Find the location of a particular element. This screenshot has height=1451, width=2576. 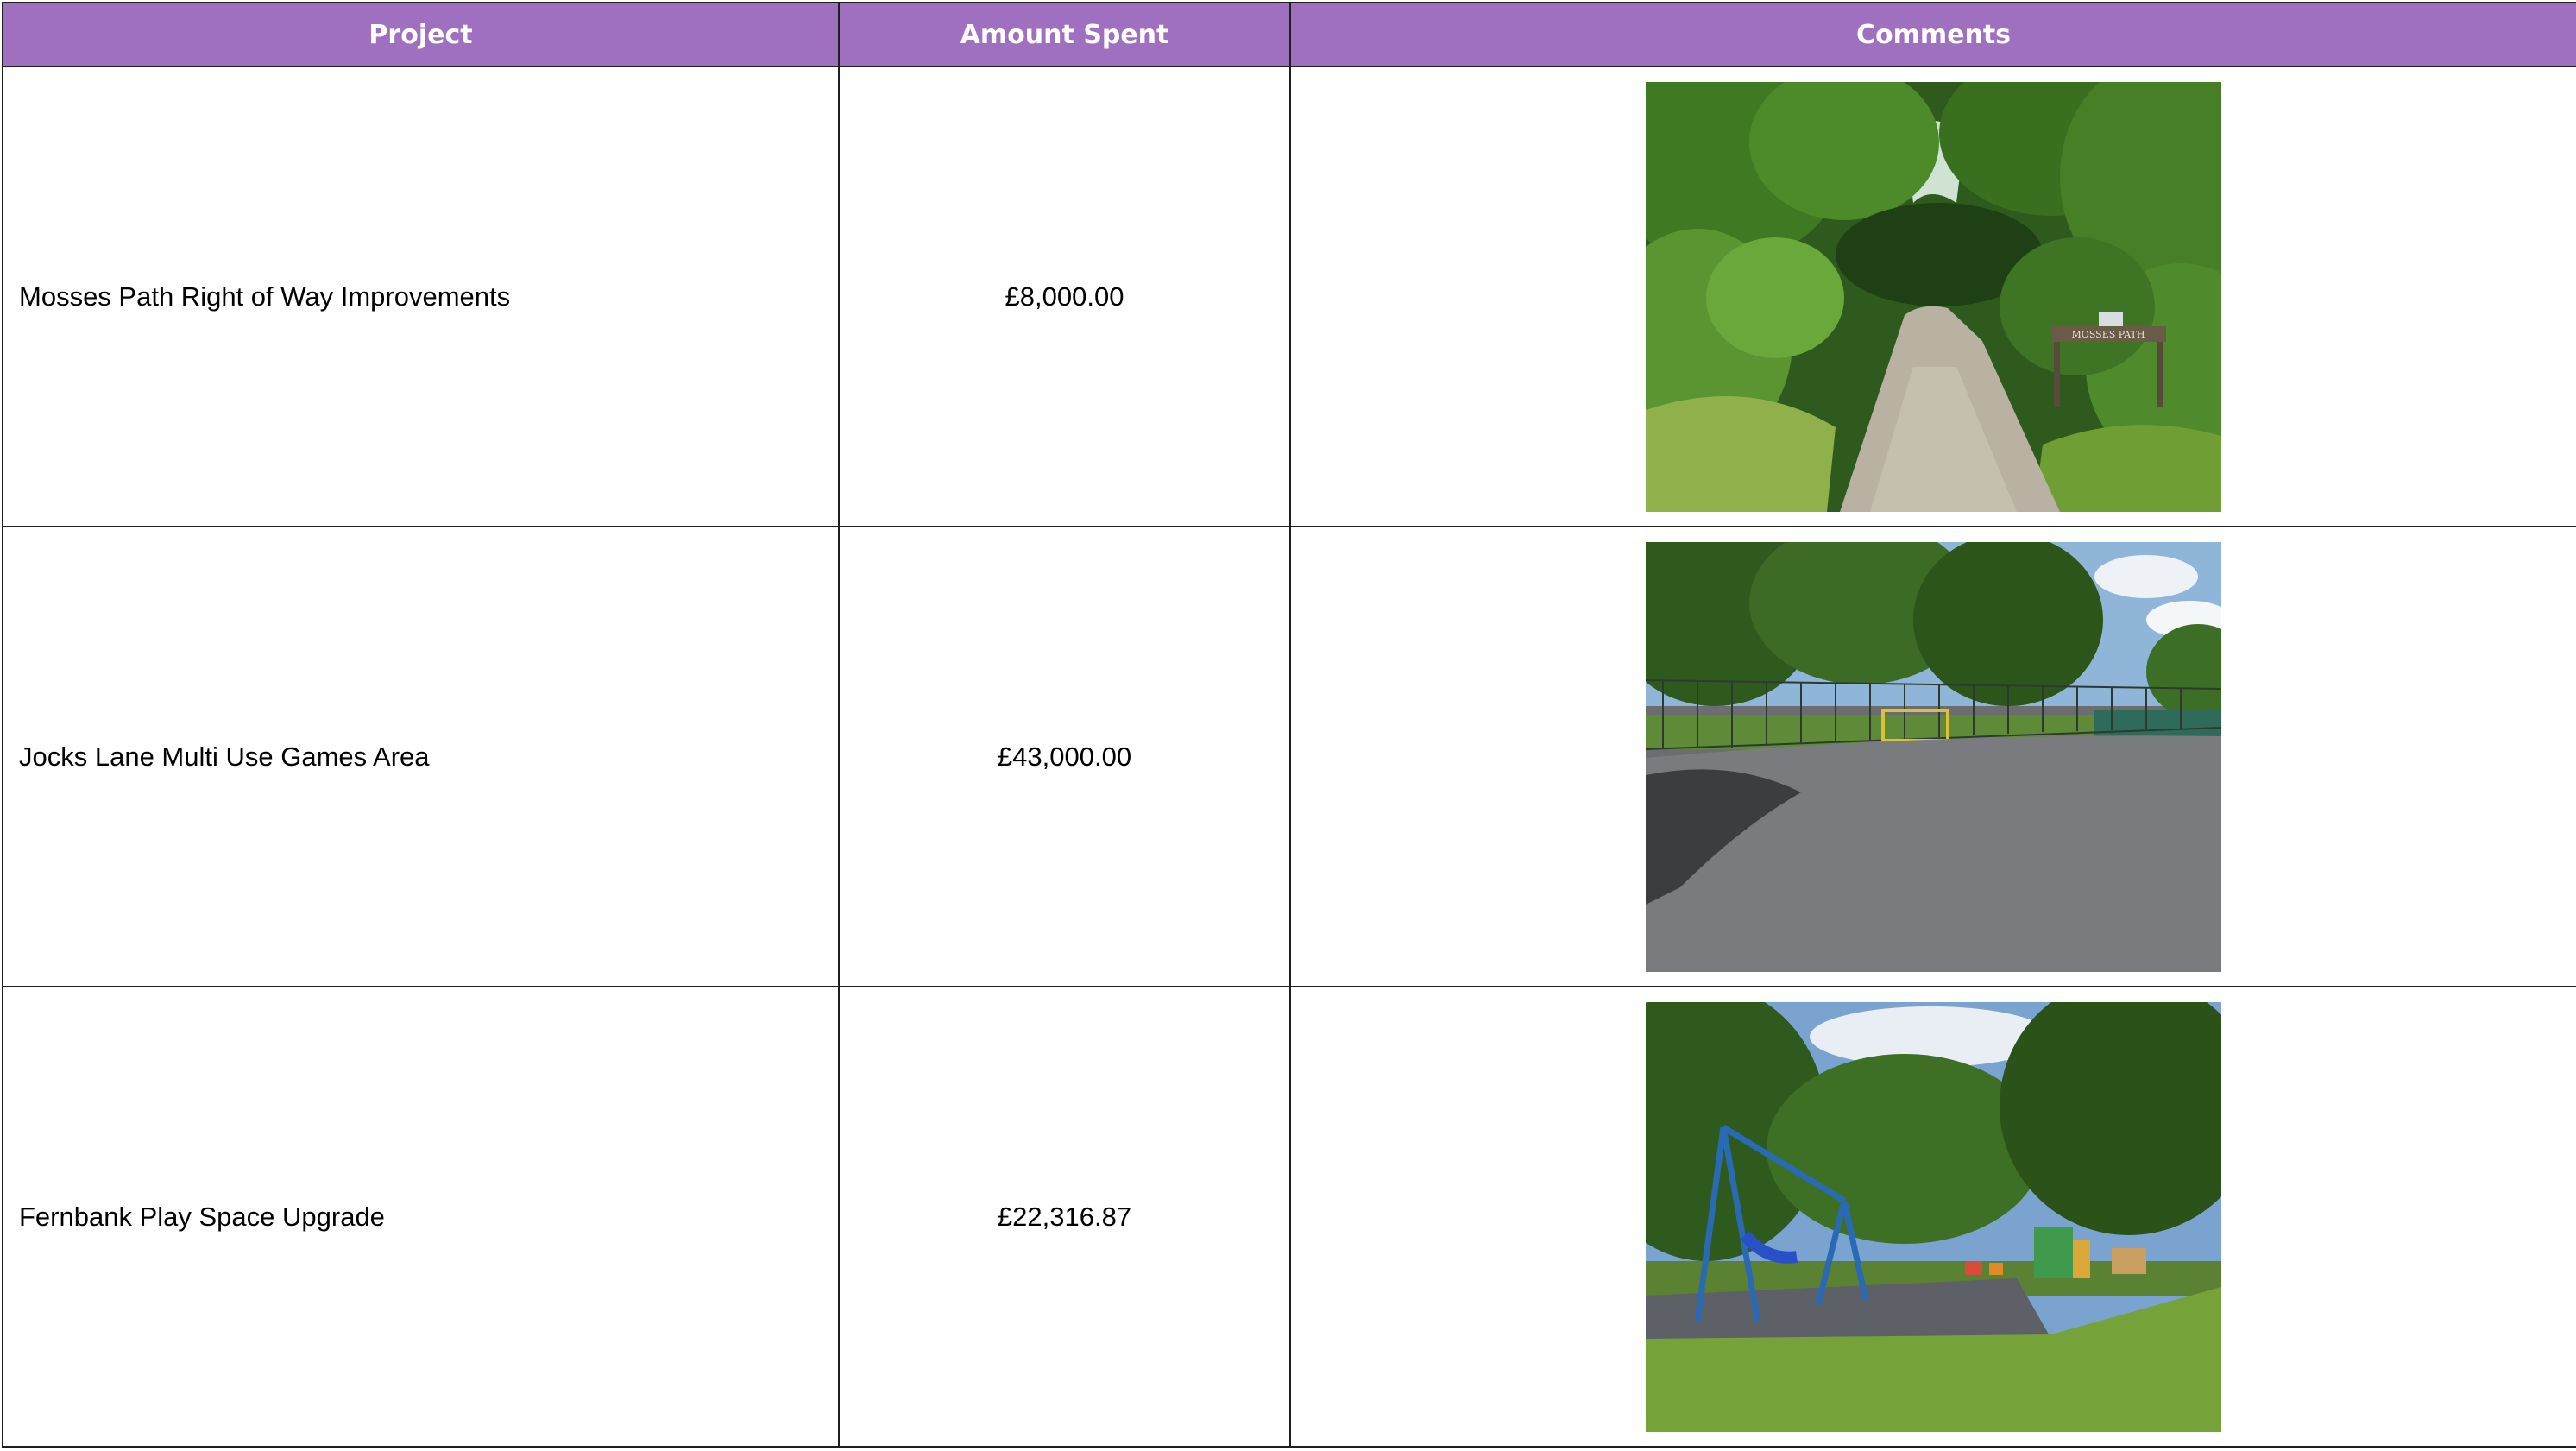

footpath-photo: MOSSES PATH is located at coordinates (1933, 296).